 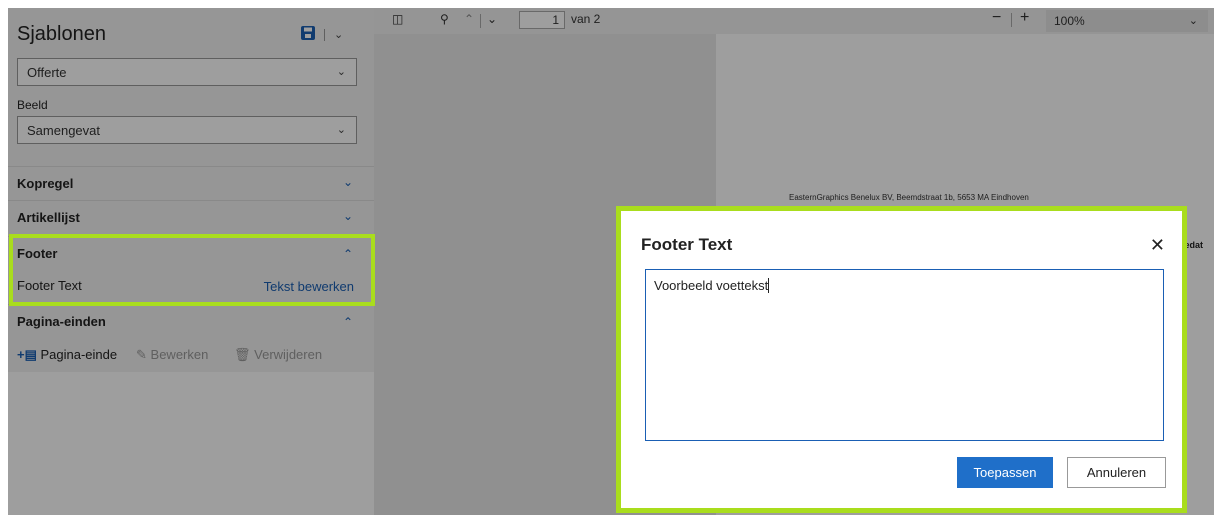 What do you see at coordinates (397, 19) in the screenshot?
I see `sidebar-toggle-icon: ◫` at bounding box center [397, 19].